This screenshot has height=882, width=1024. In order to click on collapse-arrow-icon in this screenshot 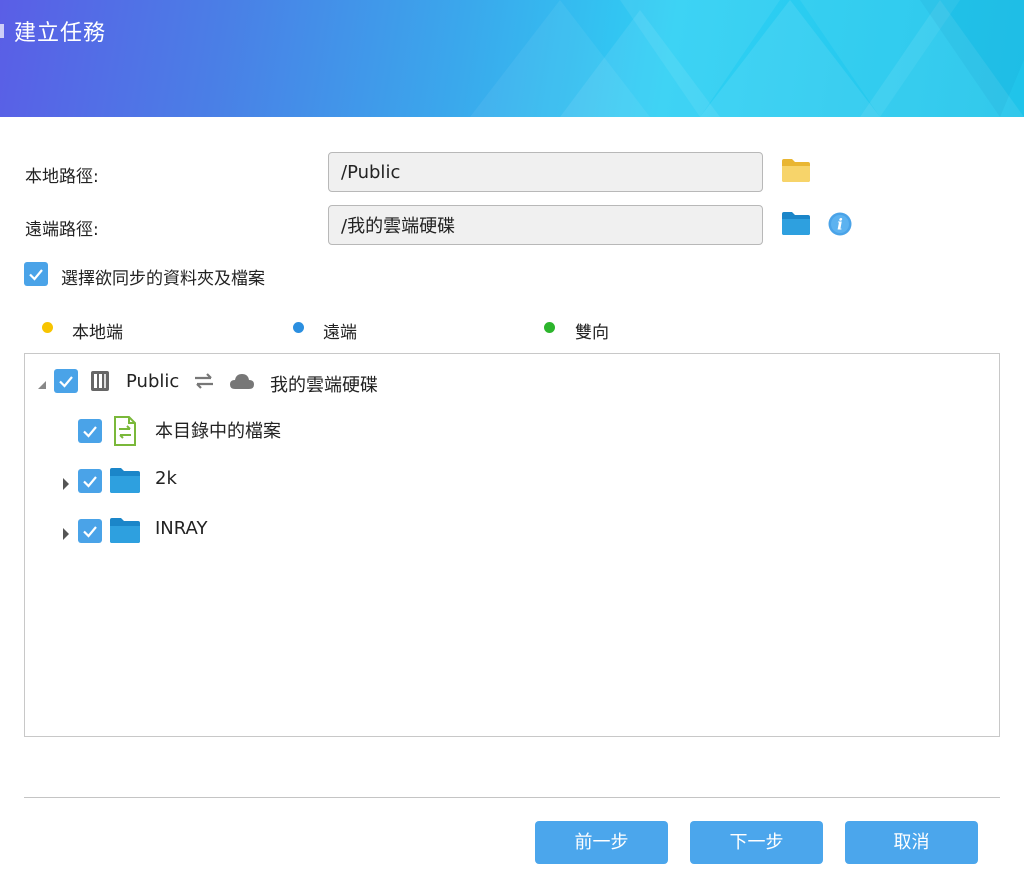, I will do `click(43, 384)`.